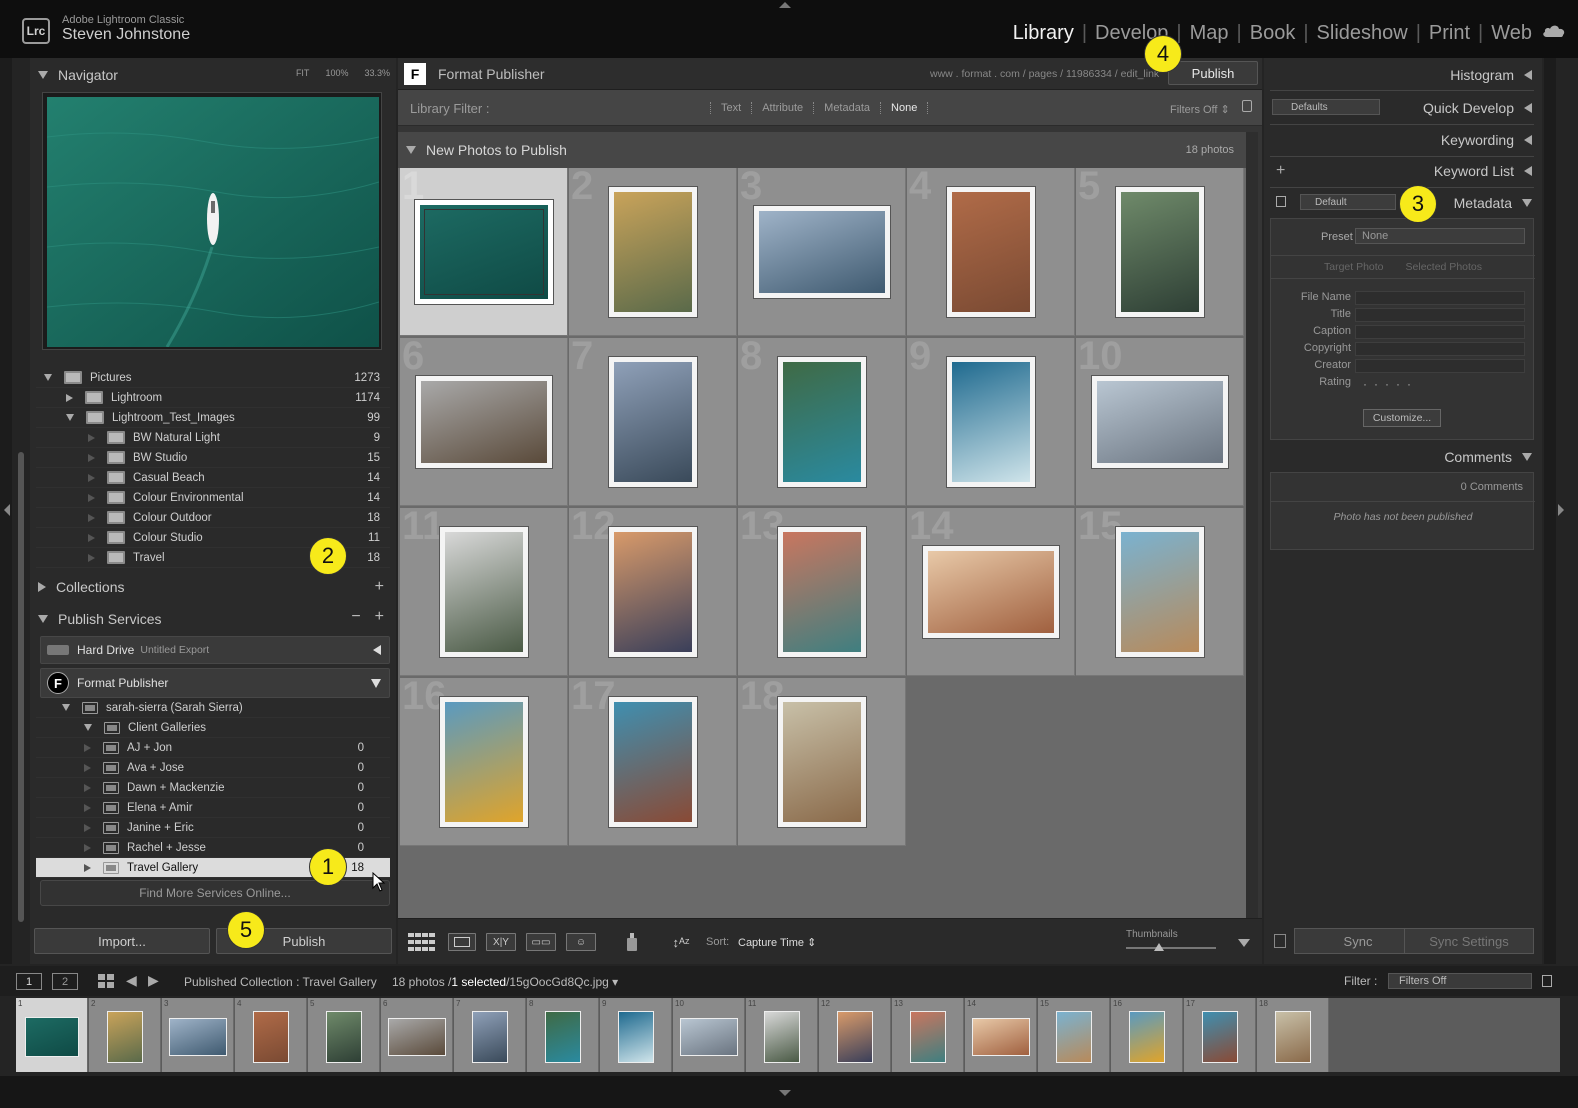 The height and width of the screenshot is (1108, 1578). What do you see at coordinates (1362, 33) in the screenshot?
I see `module-slideshow: Slideshow` at bounding box center [1362, 33].